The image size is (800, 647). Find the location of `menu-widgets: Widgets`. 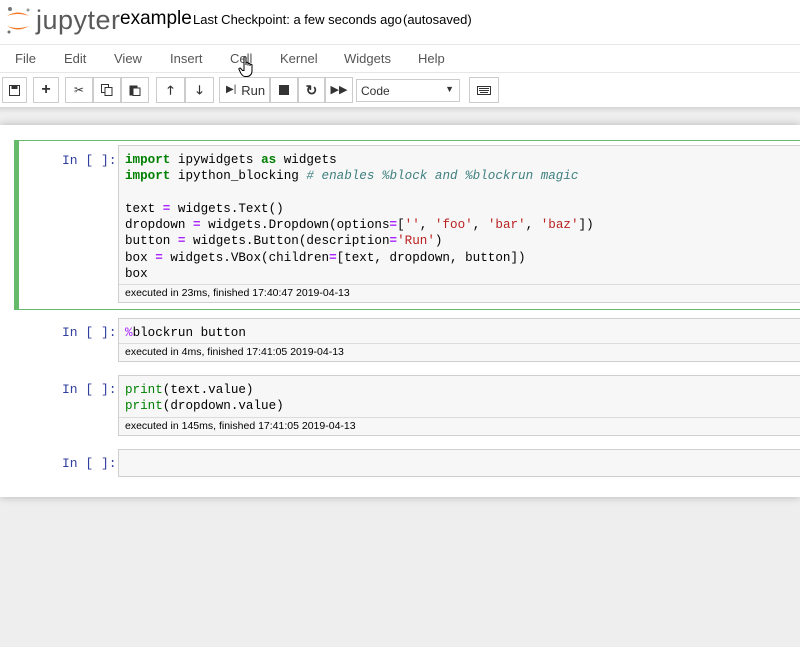

menu-widgets: Widgets is located at coordinates (367, 58).